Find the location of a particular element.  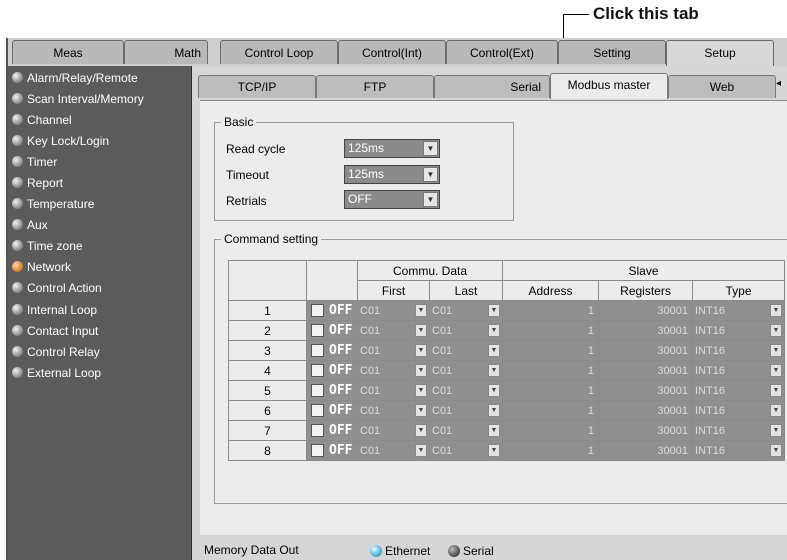

sidebar-item-channel: Channel is located at coordinates (42, 120).